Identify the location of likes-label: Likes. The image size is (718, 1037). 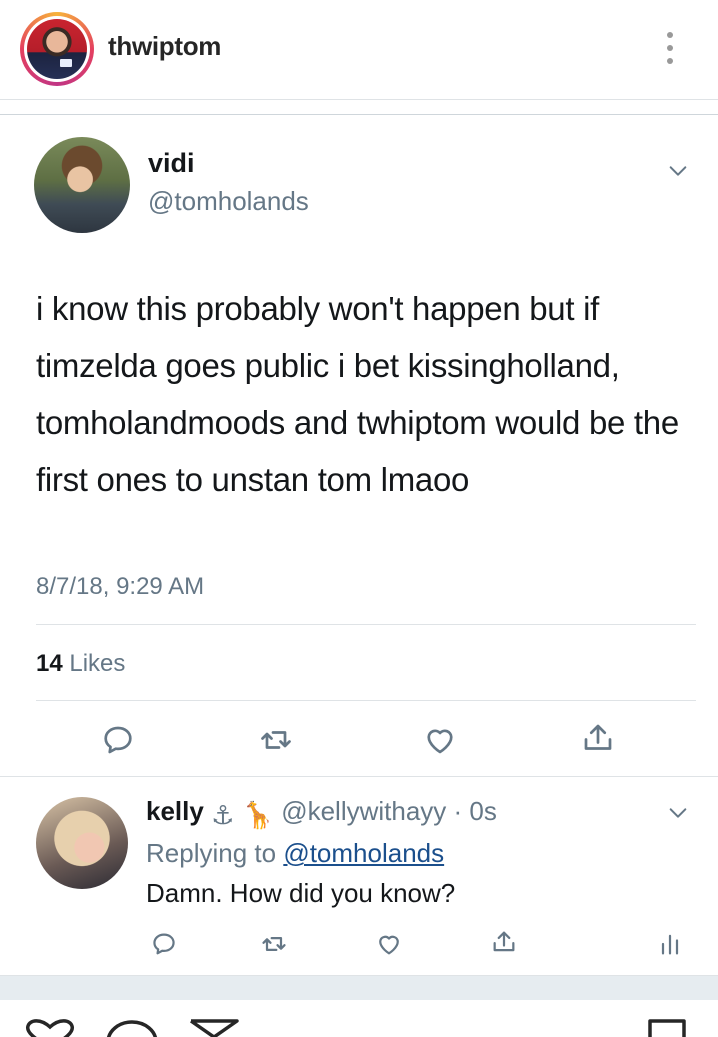
(97, 663).